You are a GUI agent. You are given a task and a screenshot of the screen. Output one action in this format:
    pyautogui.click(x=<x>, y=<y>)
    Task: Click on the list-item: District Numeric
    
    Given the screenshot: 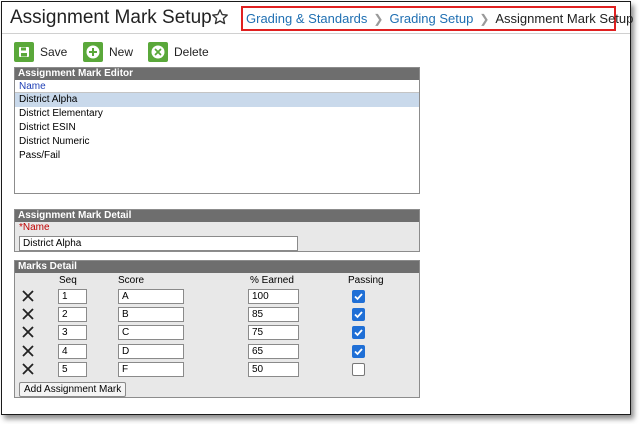 What is the action you would take?
    pyautogui.click(x=217, y=142)
    